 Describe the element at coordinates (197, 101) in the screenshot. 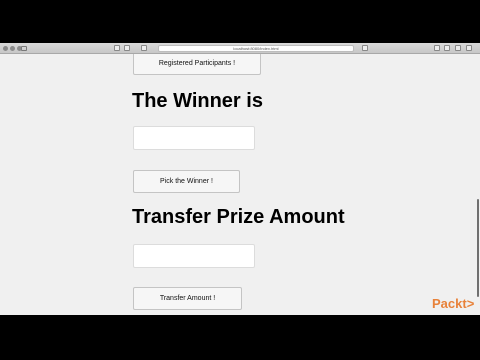

I see `winner-heading: The Winner is` at that location.